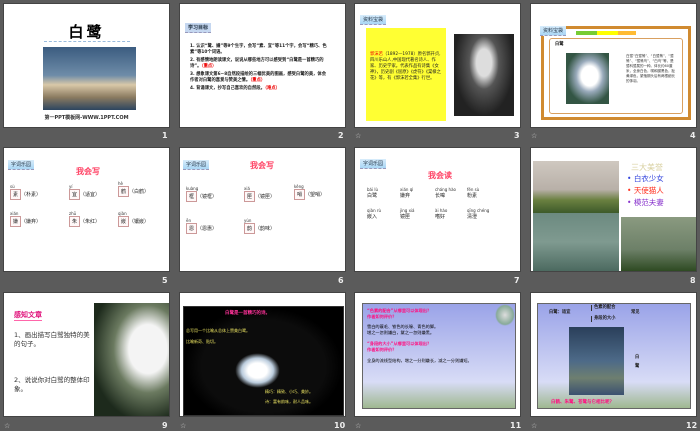 The height and width of the screenshot is (431, 700). Describe the element at coordinates (250, 228) in the screenshot. I see `character: 韵` at that location.